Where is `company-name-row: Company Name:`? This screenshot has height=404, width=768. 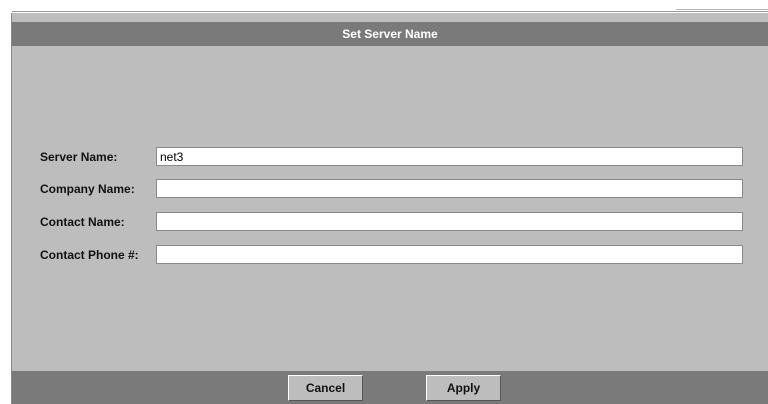
company-name-row: Company Name: is located at coordinates (394, 189).